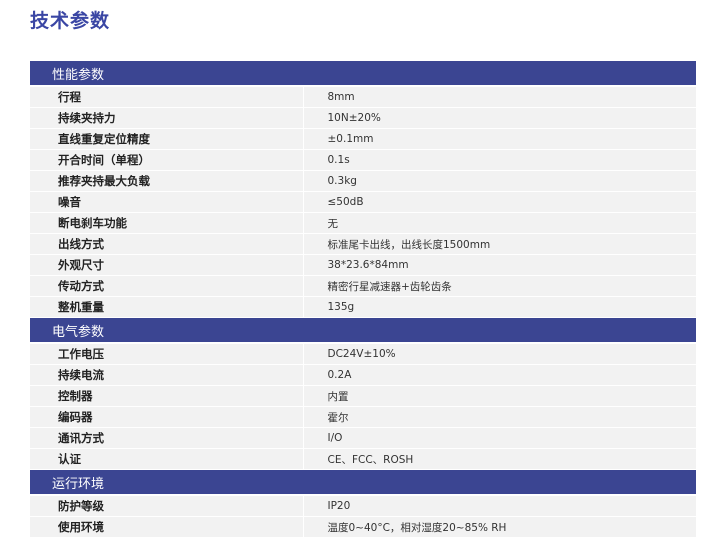 This screenshot has height=549, width=702. I want to click on param-label: 整机重量, so click(166, 307).